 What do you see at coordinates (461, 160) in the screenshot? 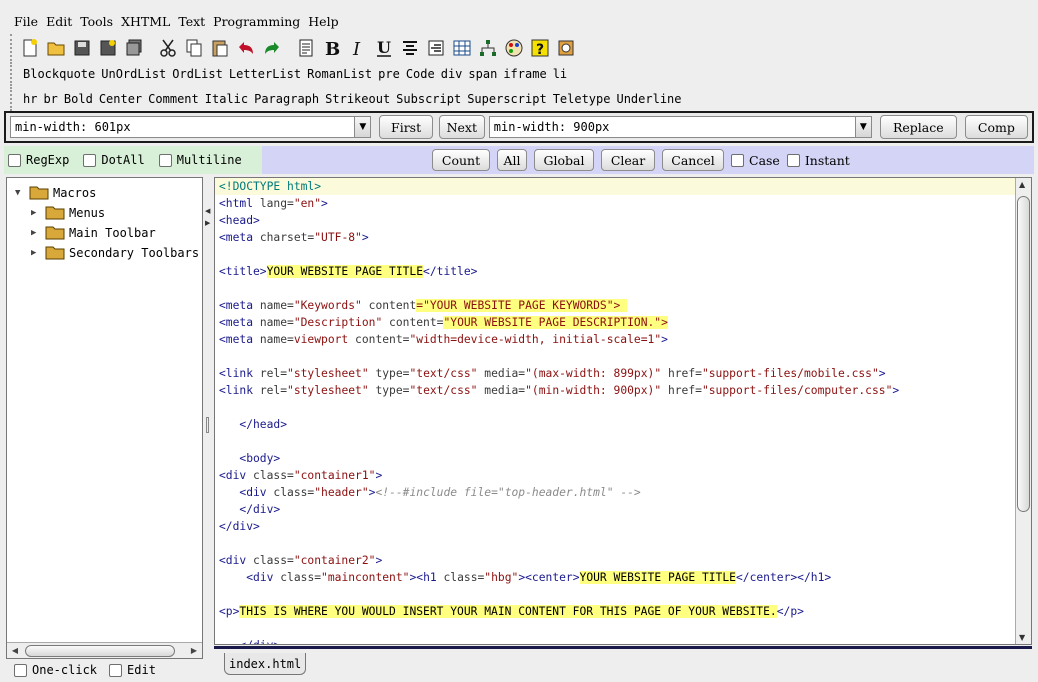
I see `count-button: Count` at bounding box center [461, 160].